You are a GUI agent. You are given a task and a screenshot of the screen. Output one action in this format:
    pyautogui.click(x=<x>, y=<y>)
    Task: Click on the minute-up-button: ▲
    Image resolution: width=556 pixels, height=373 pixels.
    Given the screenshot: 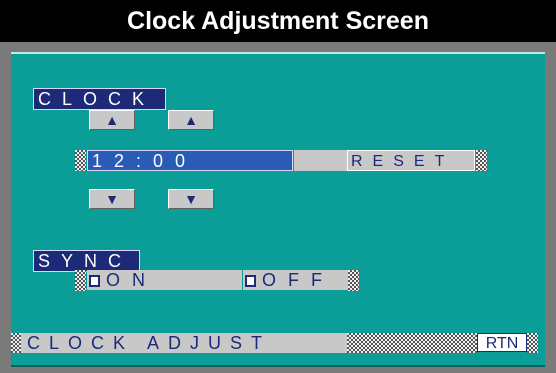 What is the action you would take?
    pyautogui.click(x=191, y=120)
    